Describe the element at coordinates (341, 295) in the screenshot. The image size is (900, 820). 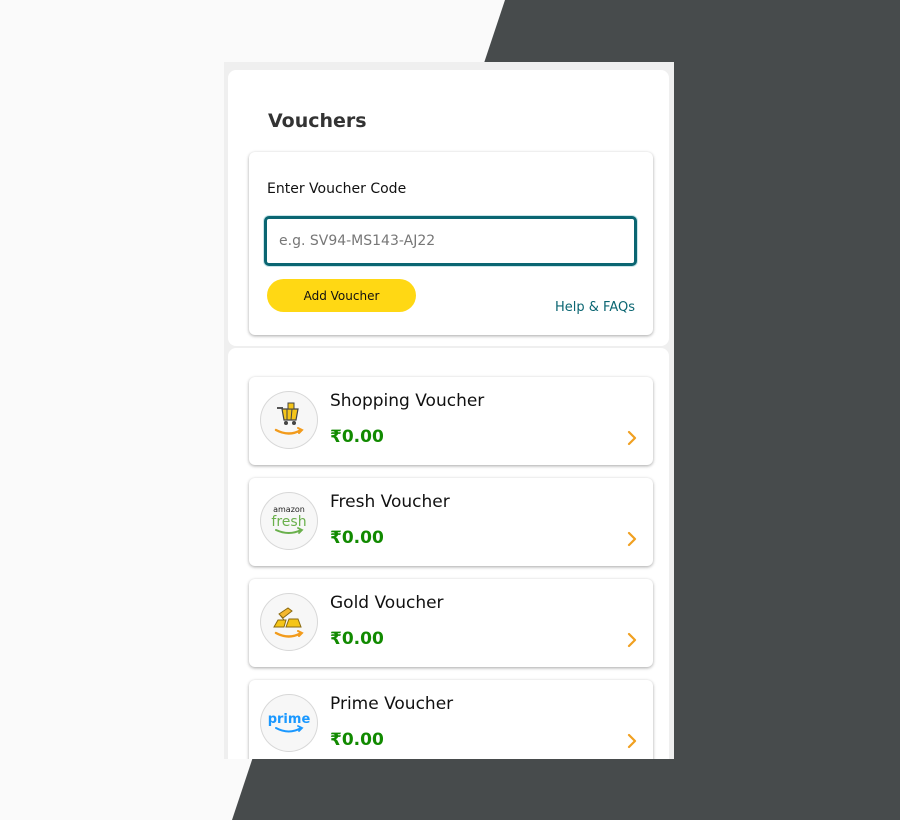
I see `add-voucher-button: Add Voucher` at that location.